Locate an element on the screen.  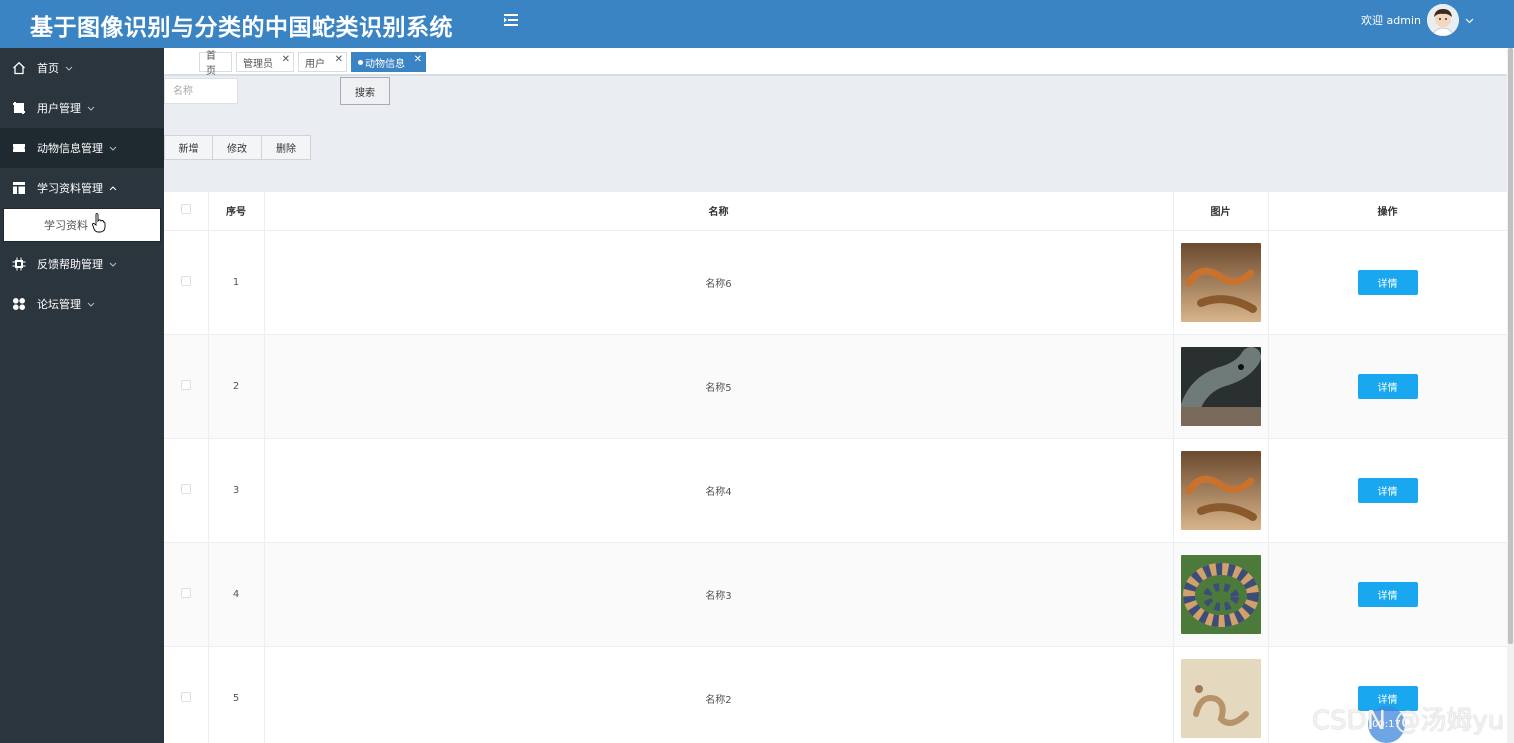
sidebar-item-label: 首页 is located at coordinates (48, 68).